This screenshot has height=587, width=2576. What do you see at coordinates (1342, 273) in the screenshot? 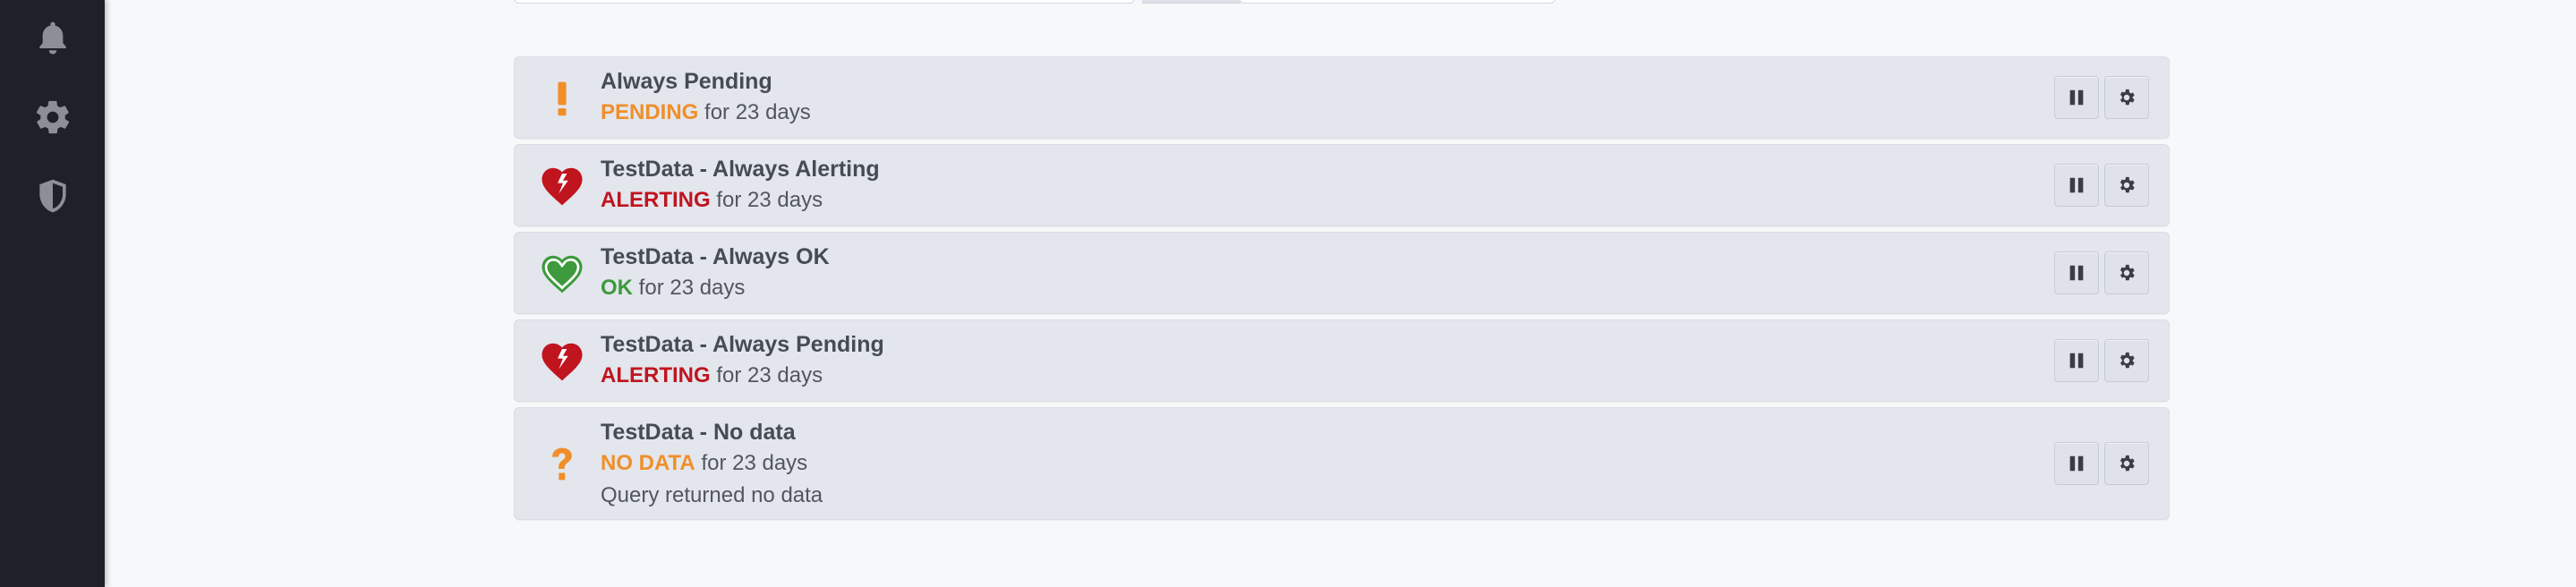
I see `alert-rule-item: TestData - Always OK OK for 23 days` at bounding box center [1342, 273].